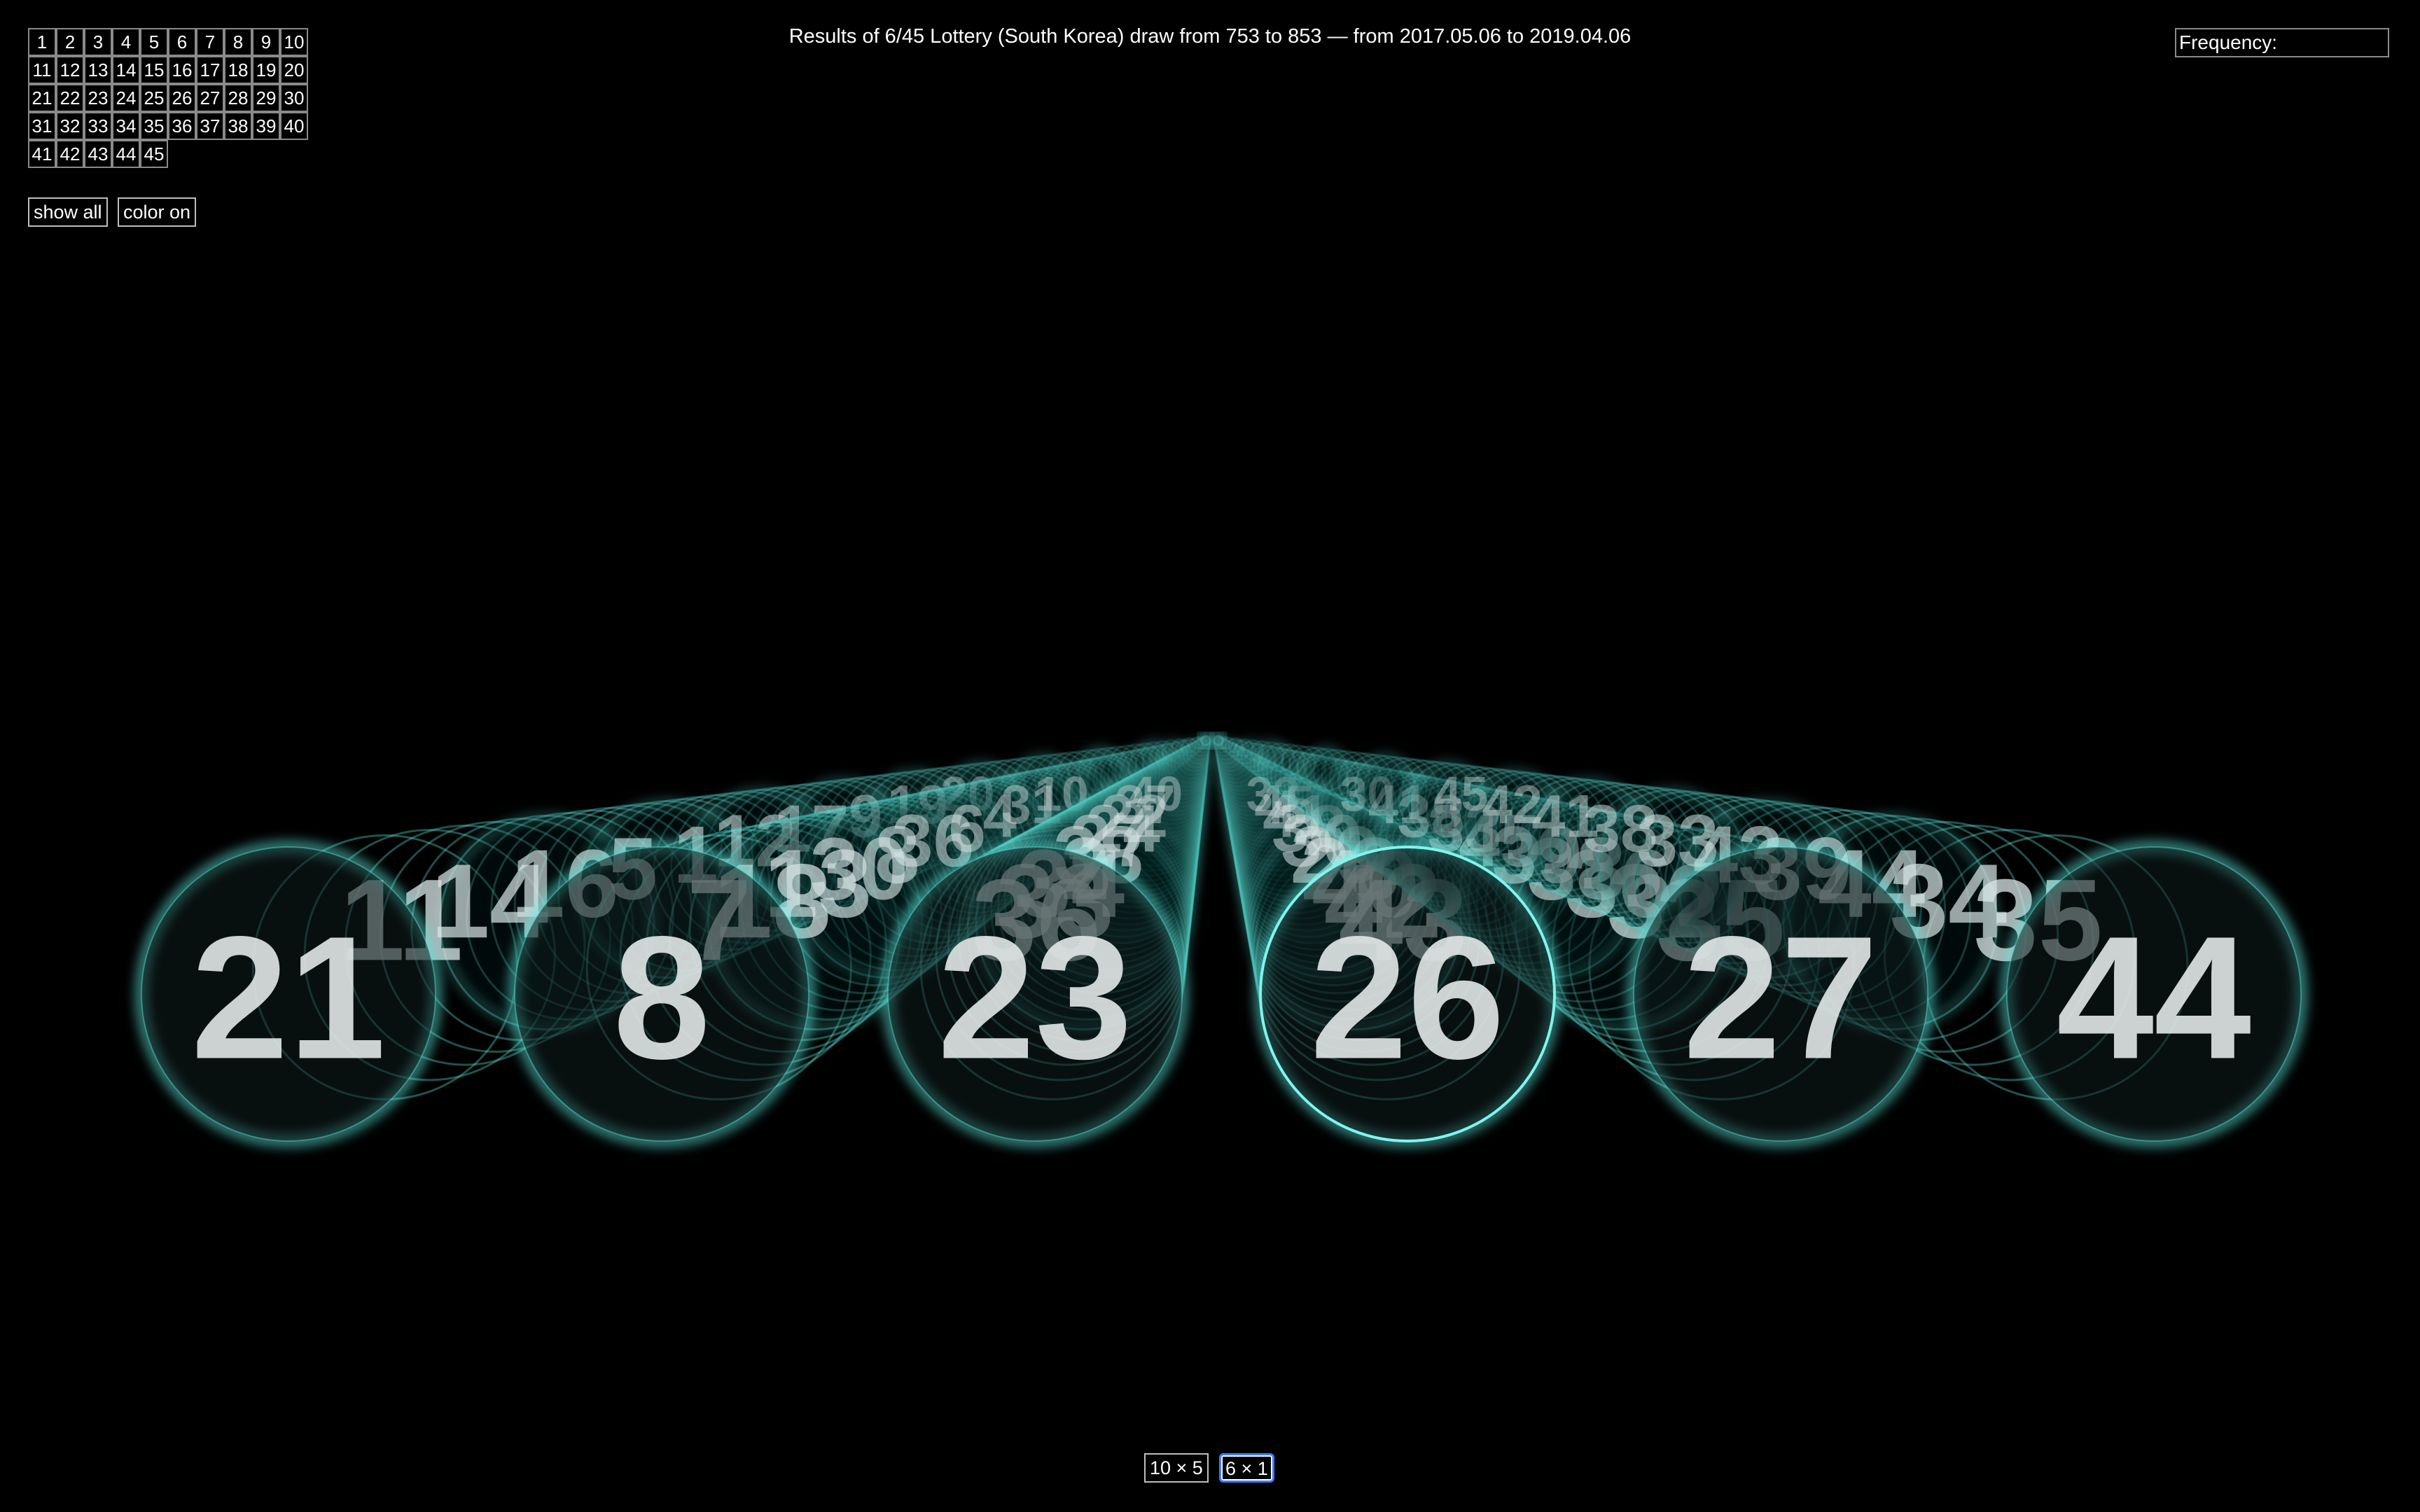 The image size is (2420, 1512). I want to click on number-cell-30: 30, so click(294, 98).